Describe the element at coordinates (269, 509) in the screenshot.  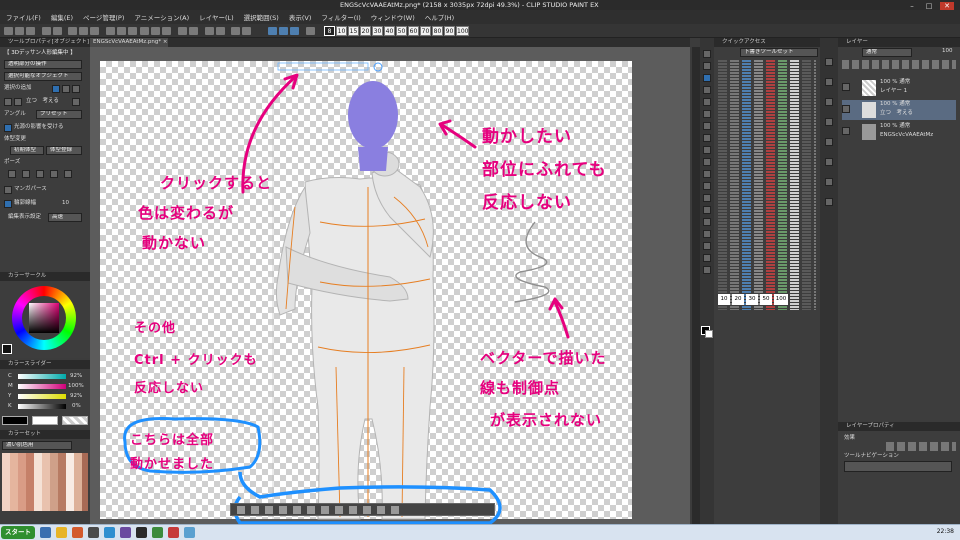
I see `launcher-pose-icon` at that location.